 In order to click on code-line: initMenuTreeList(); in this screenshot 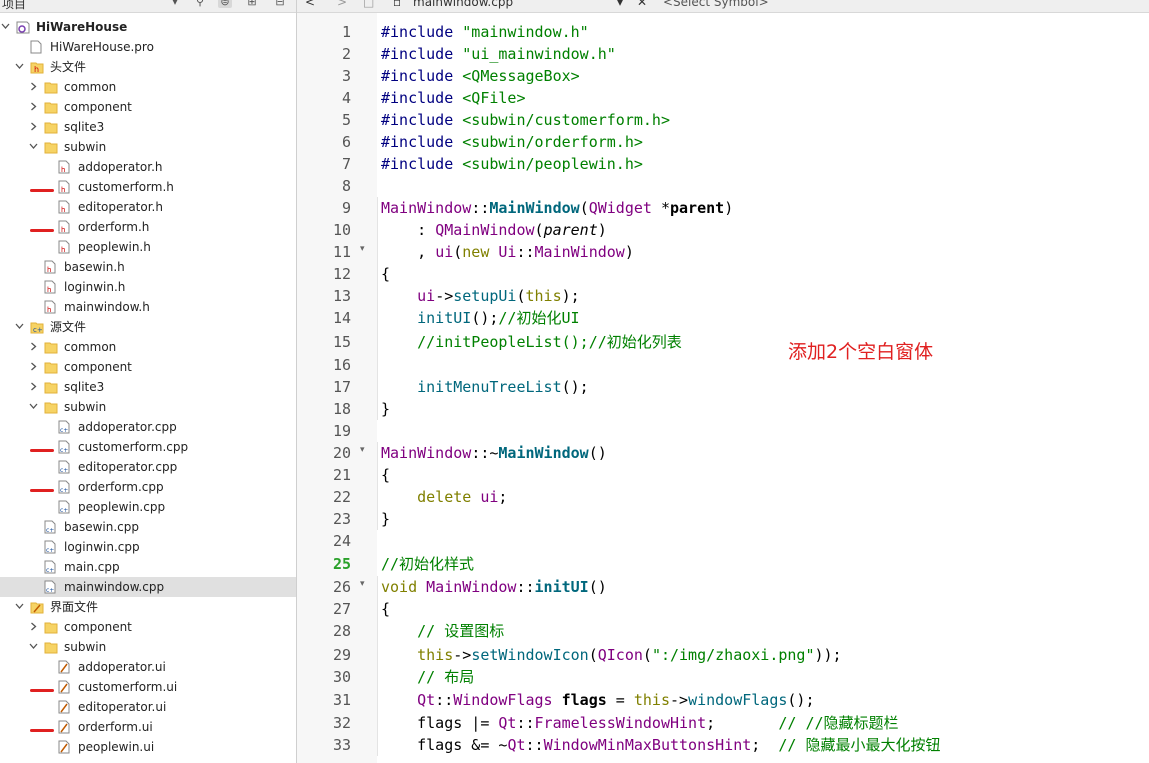, I will do `click(485, 387)`.